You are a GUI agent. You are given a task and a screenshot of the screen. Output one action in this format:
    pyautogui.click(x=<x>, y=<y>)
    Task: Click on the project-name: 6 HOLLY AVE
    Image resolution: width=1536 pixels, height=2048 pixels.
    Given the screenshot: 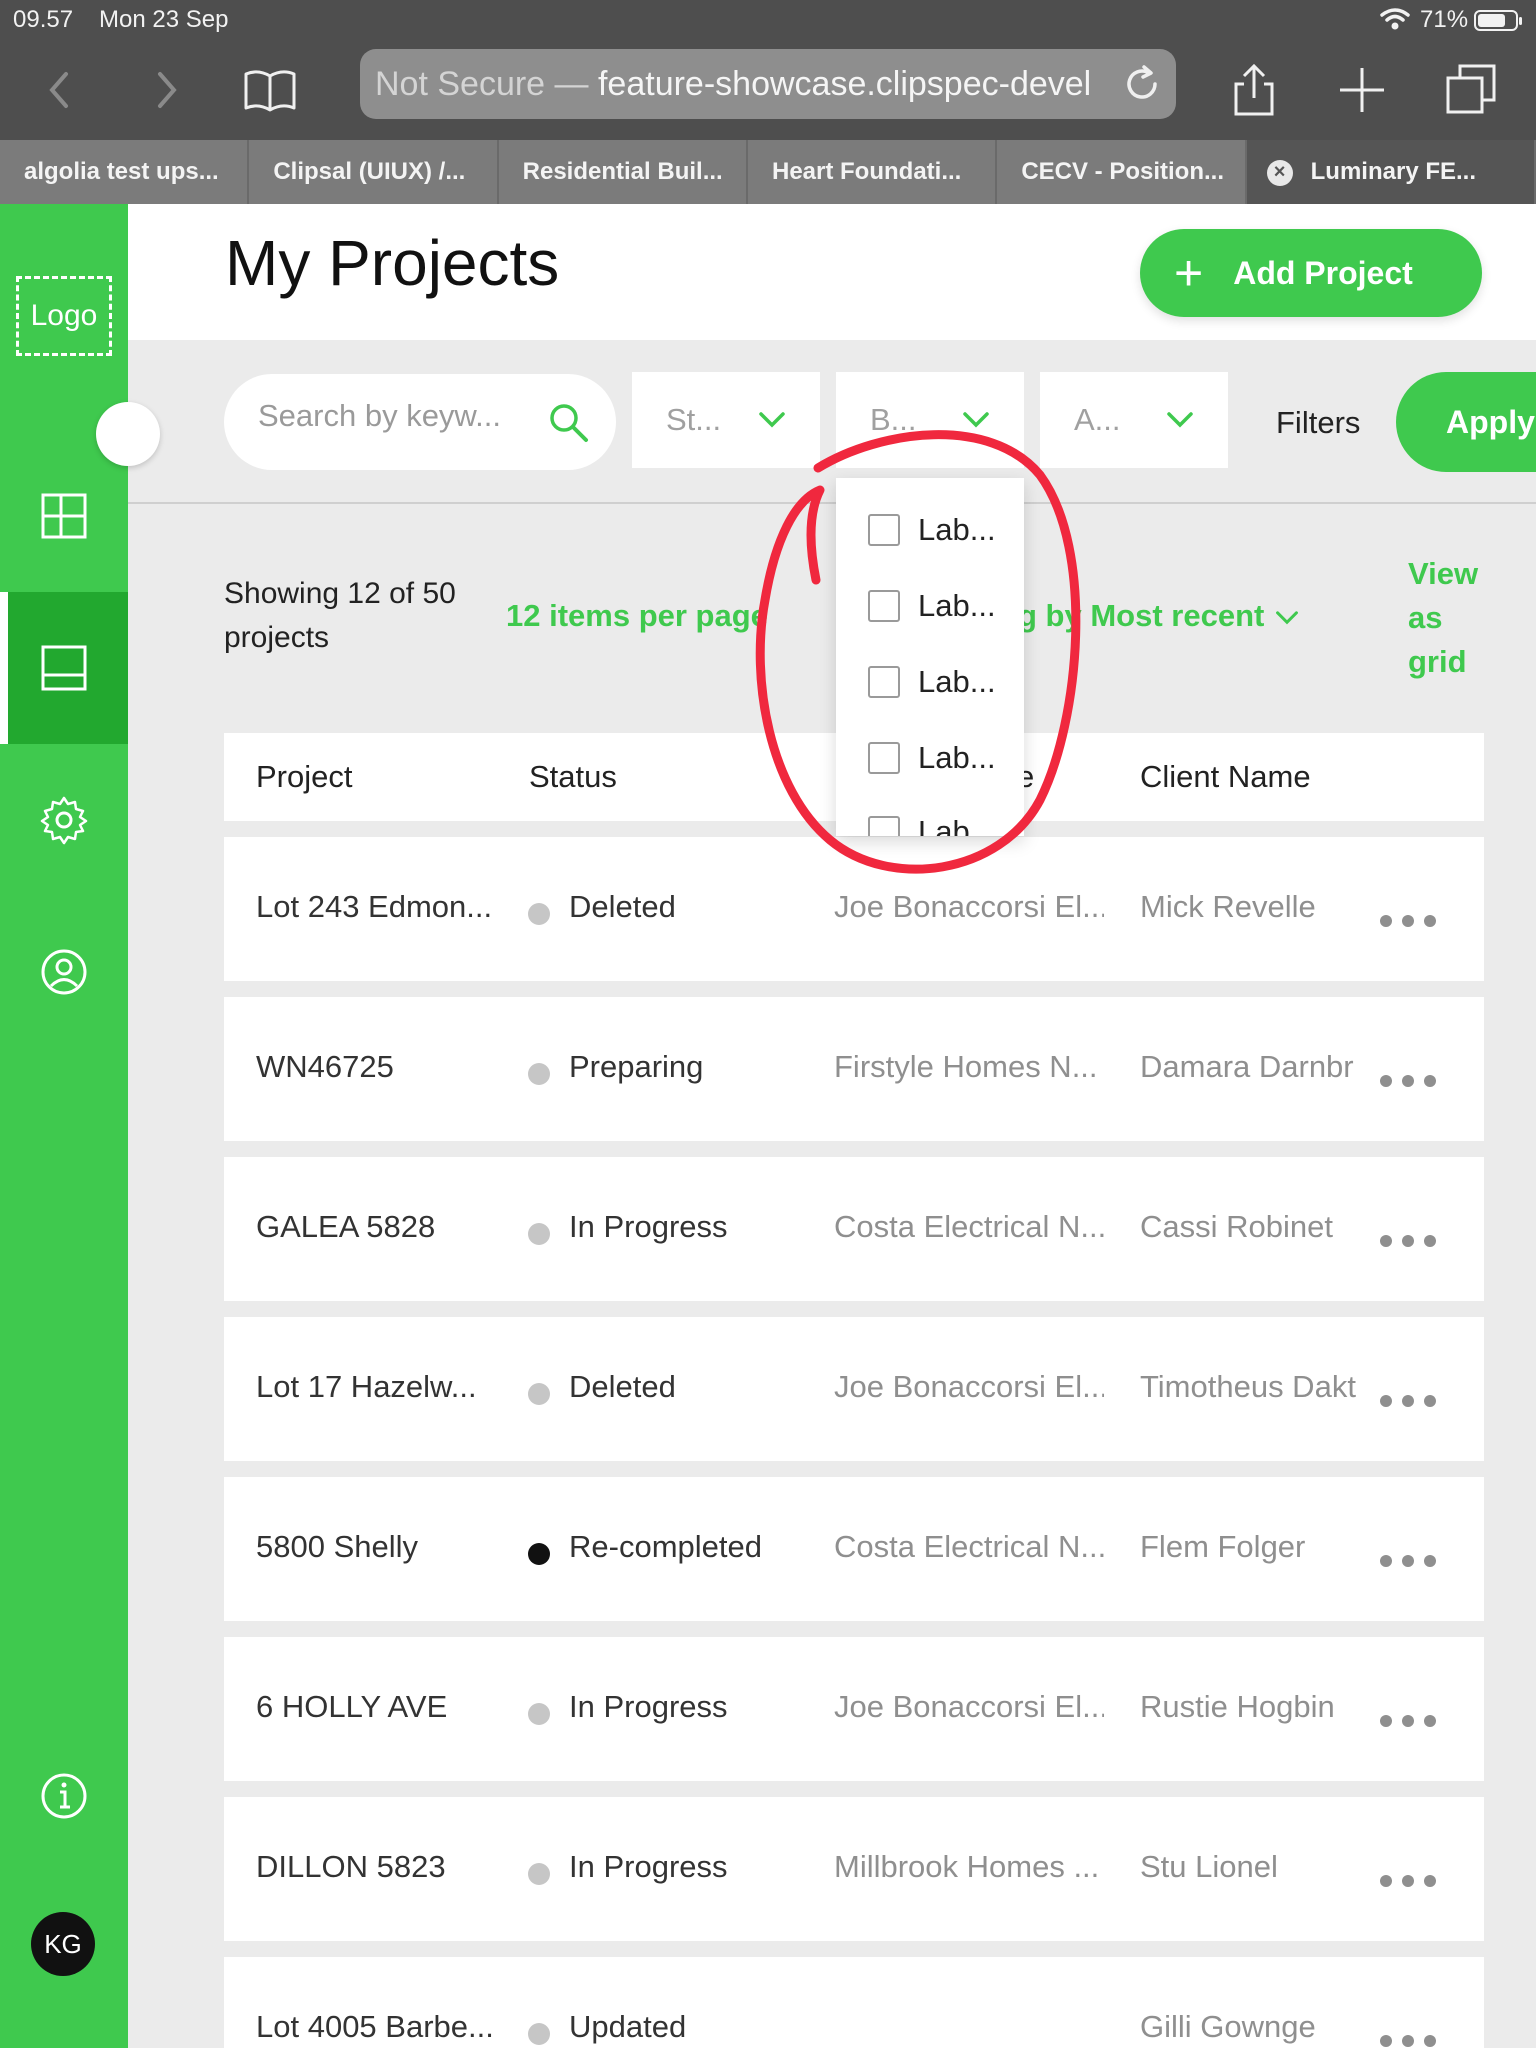 What is the action you would take?
    pyautogui.click(x=376, y=1707)
    